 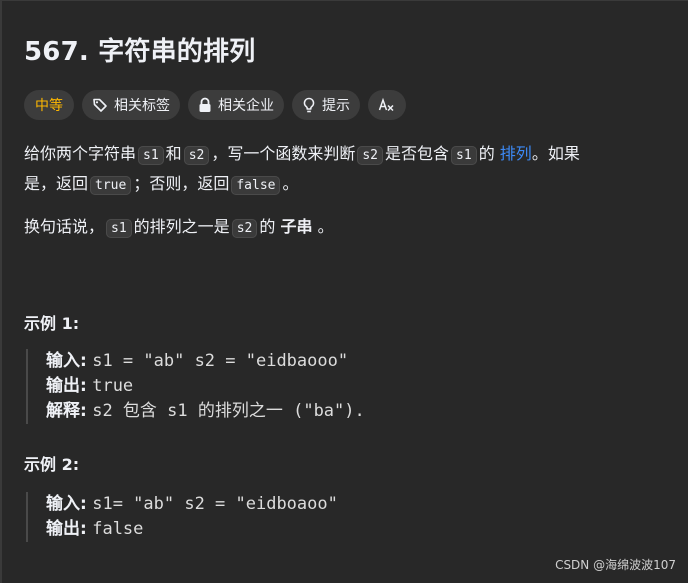 I want to click on text-span: ；否则，返回, so click(x=181, y=183).